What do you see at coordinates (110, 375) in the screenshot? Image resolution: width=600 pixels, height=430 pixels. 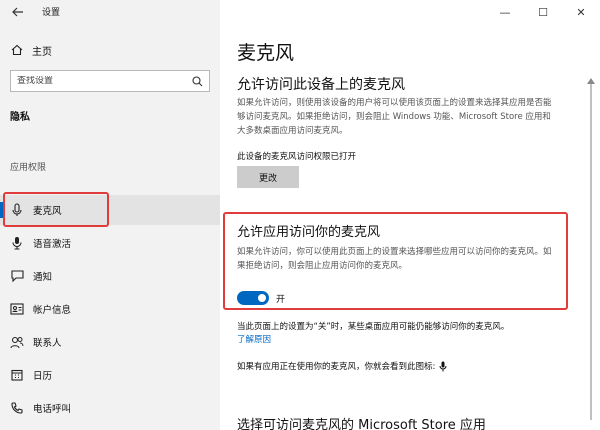 I see `sidebar-item-calendar: 日历` at bounding box center [110, 375].